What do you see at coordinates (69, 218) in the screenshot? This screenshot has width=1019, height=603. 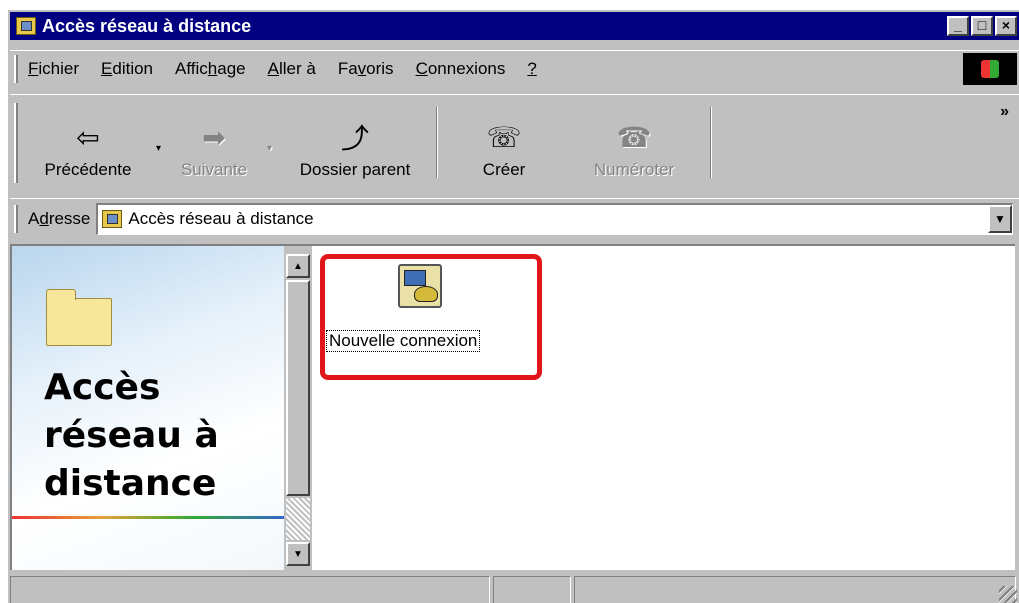 I see `address-label-post: resse` at bounding box center [69, 218].